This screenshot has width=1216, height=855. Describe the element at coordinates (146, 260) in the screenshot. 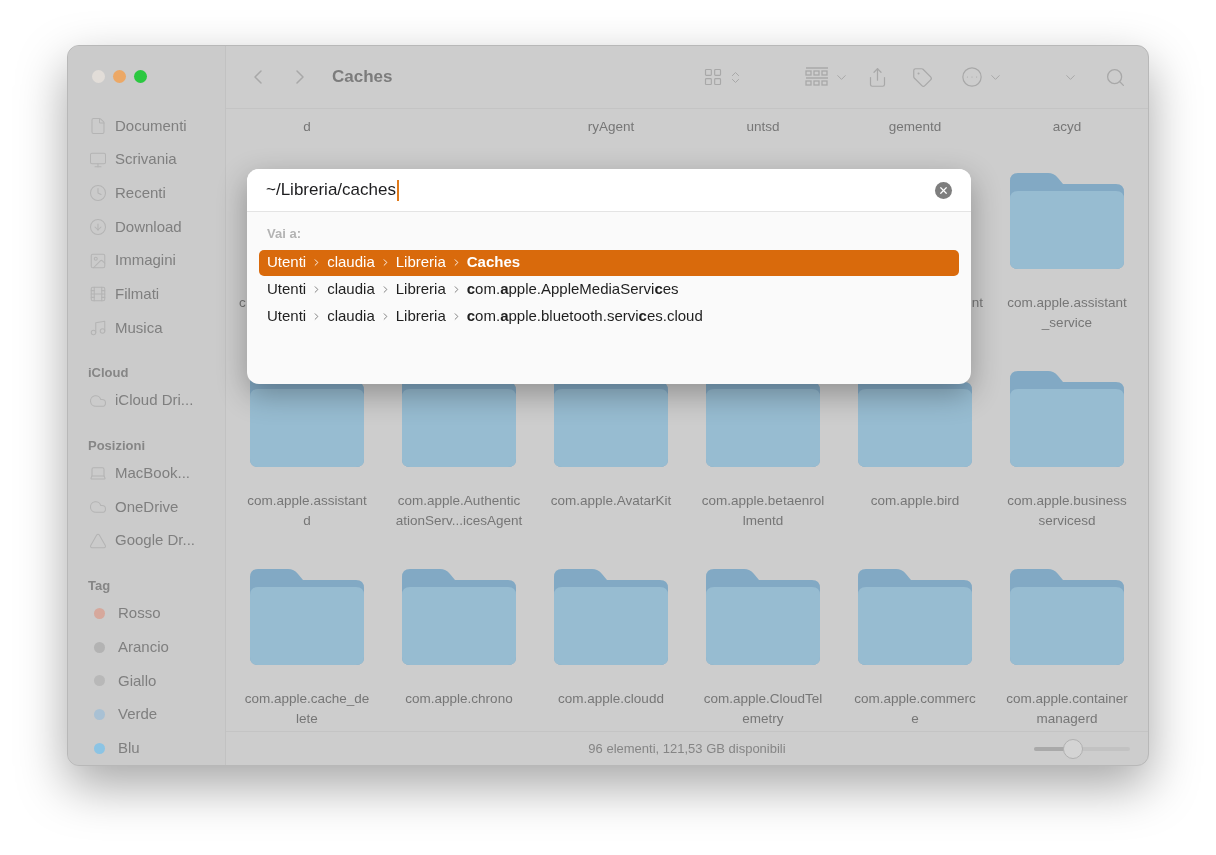

I see `sidebar-item: Immagini` at that location.